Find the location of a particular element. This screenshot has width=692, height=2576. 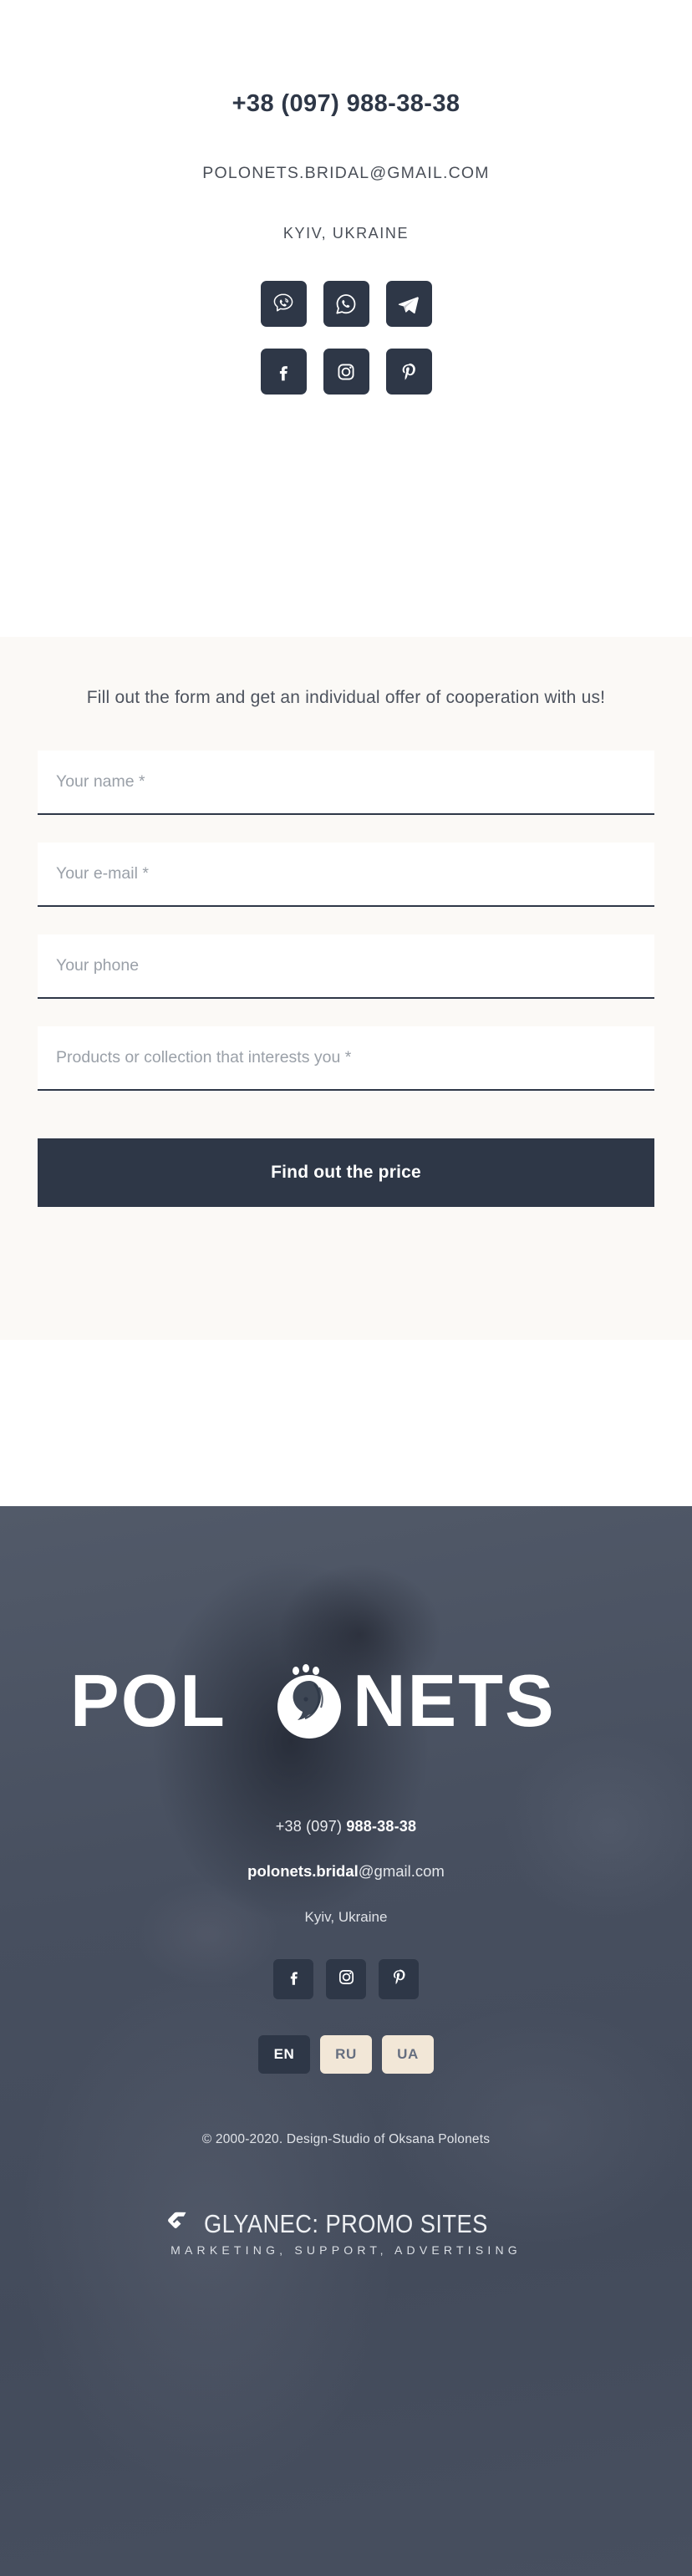

telegram-link is located at coordinates (408, 304).